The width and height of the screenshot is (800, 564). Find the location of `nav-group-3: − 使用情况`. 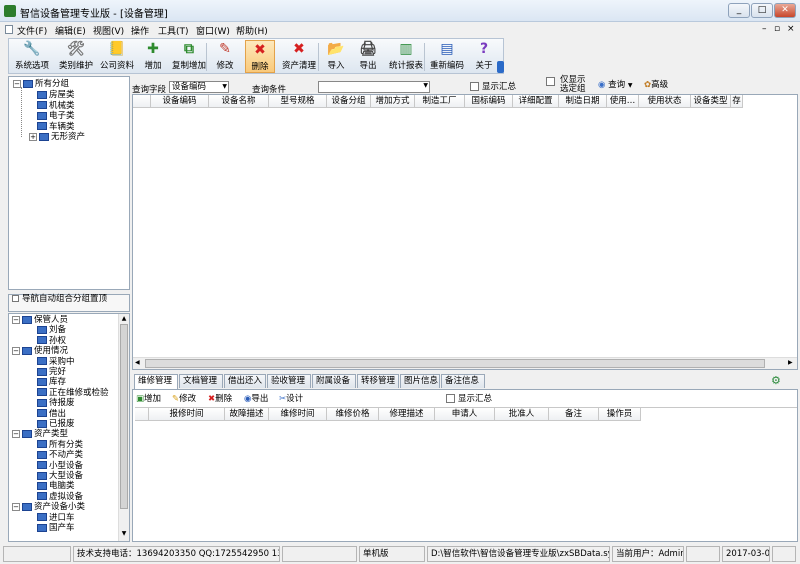

nav-group-3: − 使用情况 is located at coordinates (40, 351).